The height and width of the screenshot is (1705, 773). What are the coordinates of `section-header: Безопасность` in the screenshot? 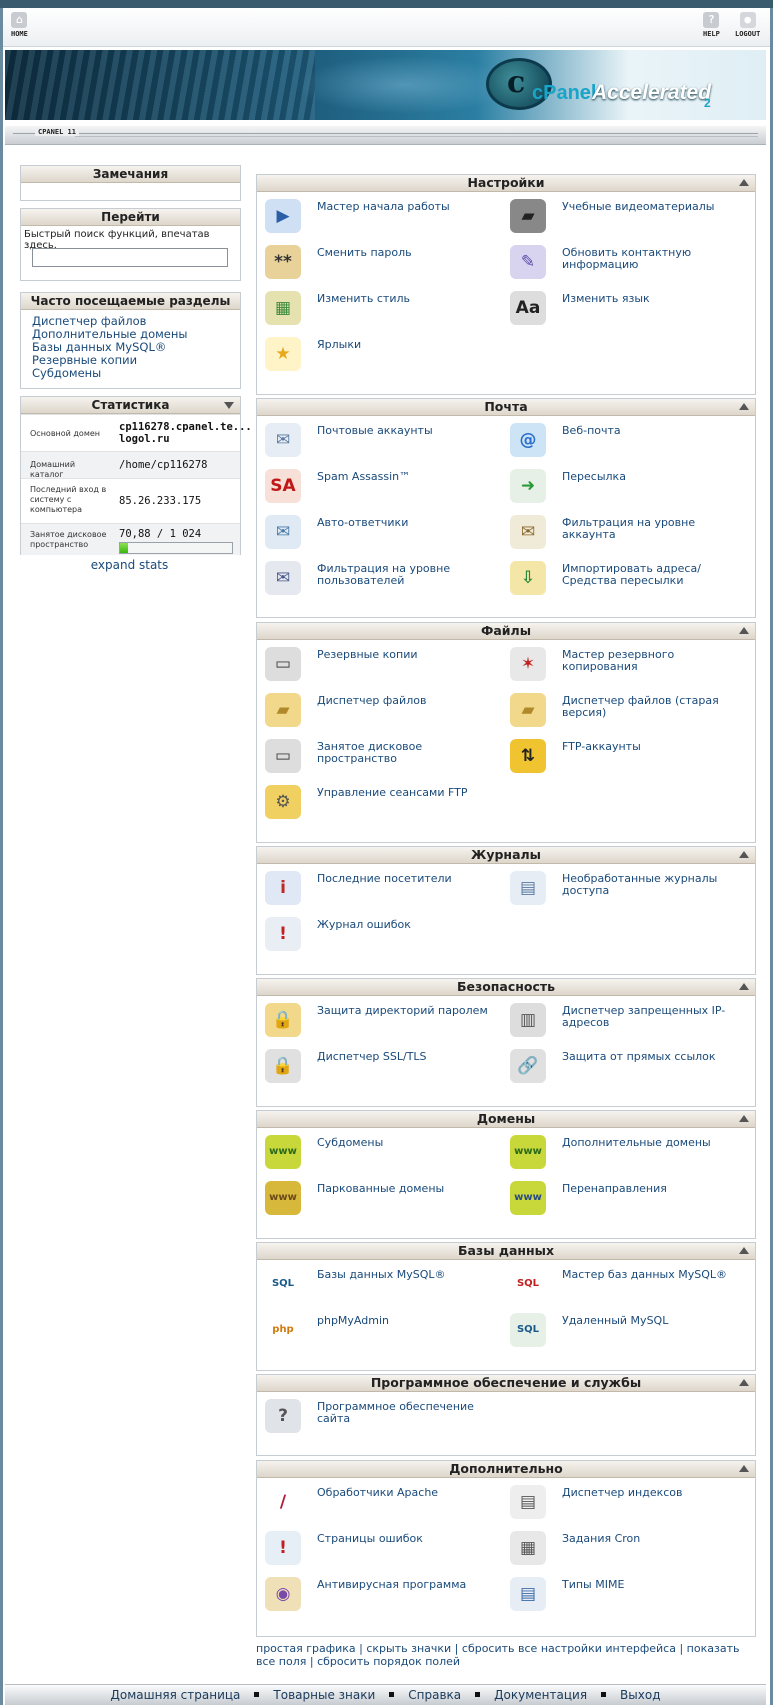 It's located at (506, 987).